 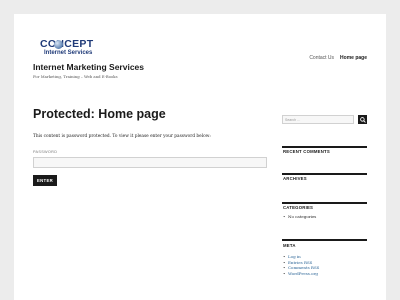 What do you see at coordinates (306, 151) in the screenshot?
I see `widget-title-recent-comments: RECENT COMMENTS` at bounding box center [306, 151].